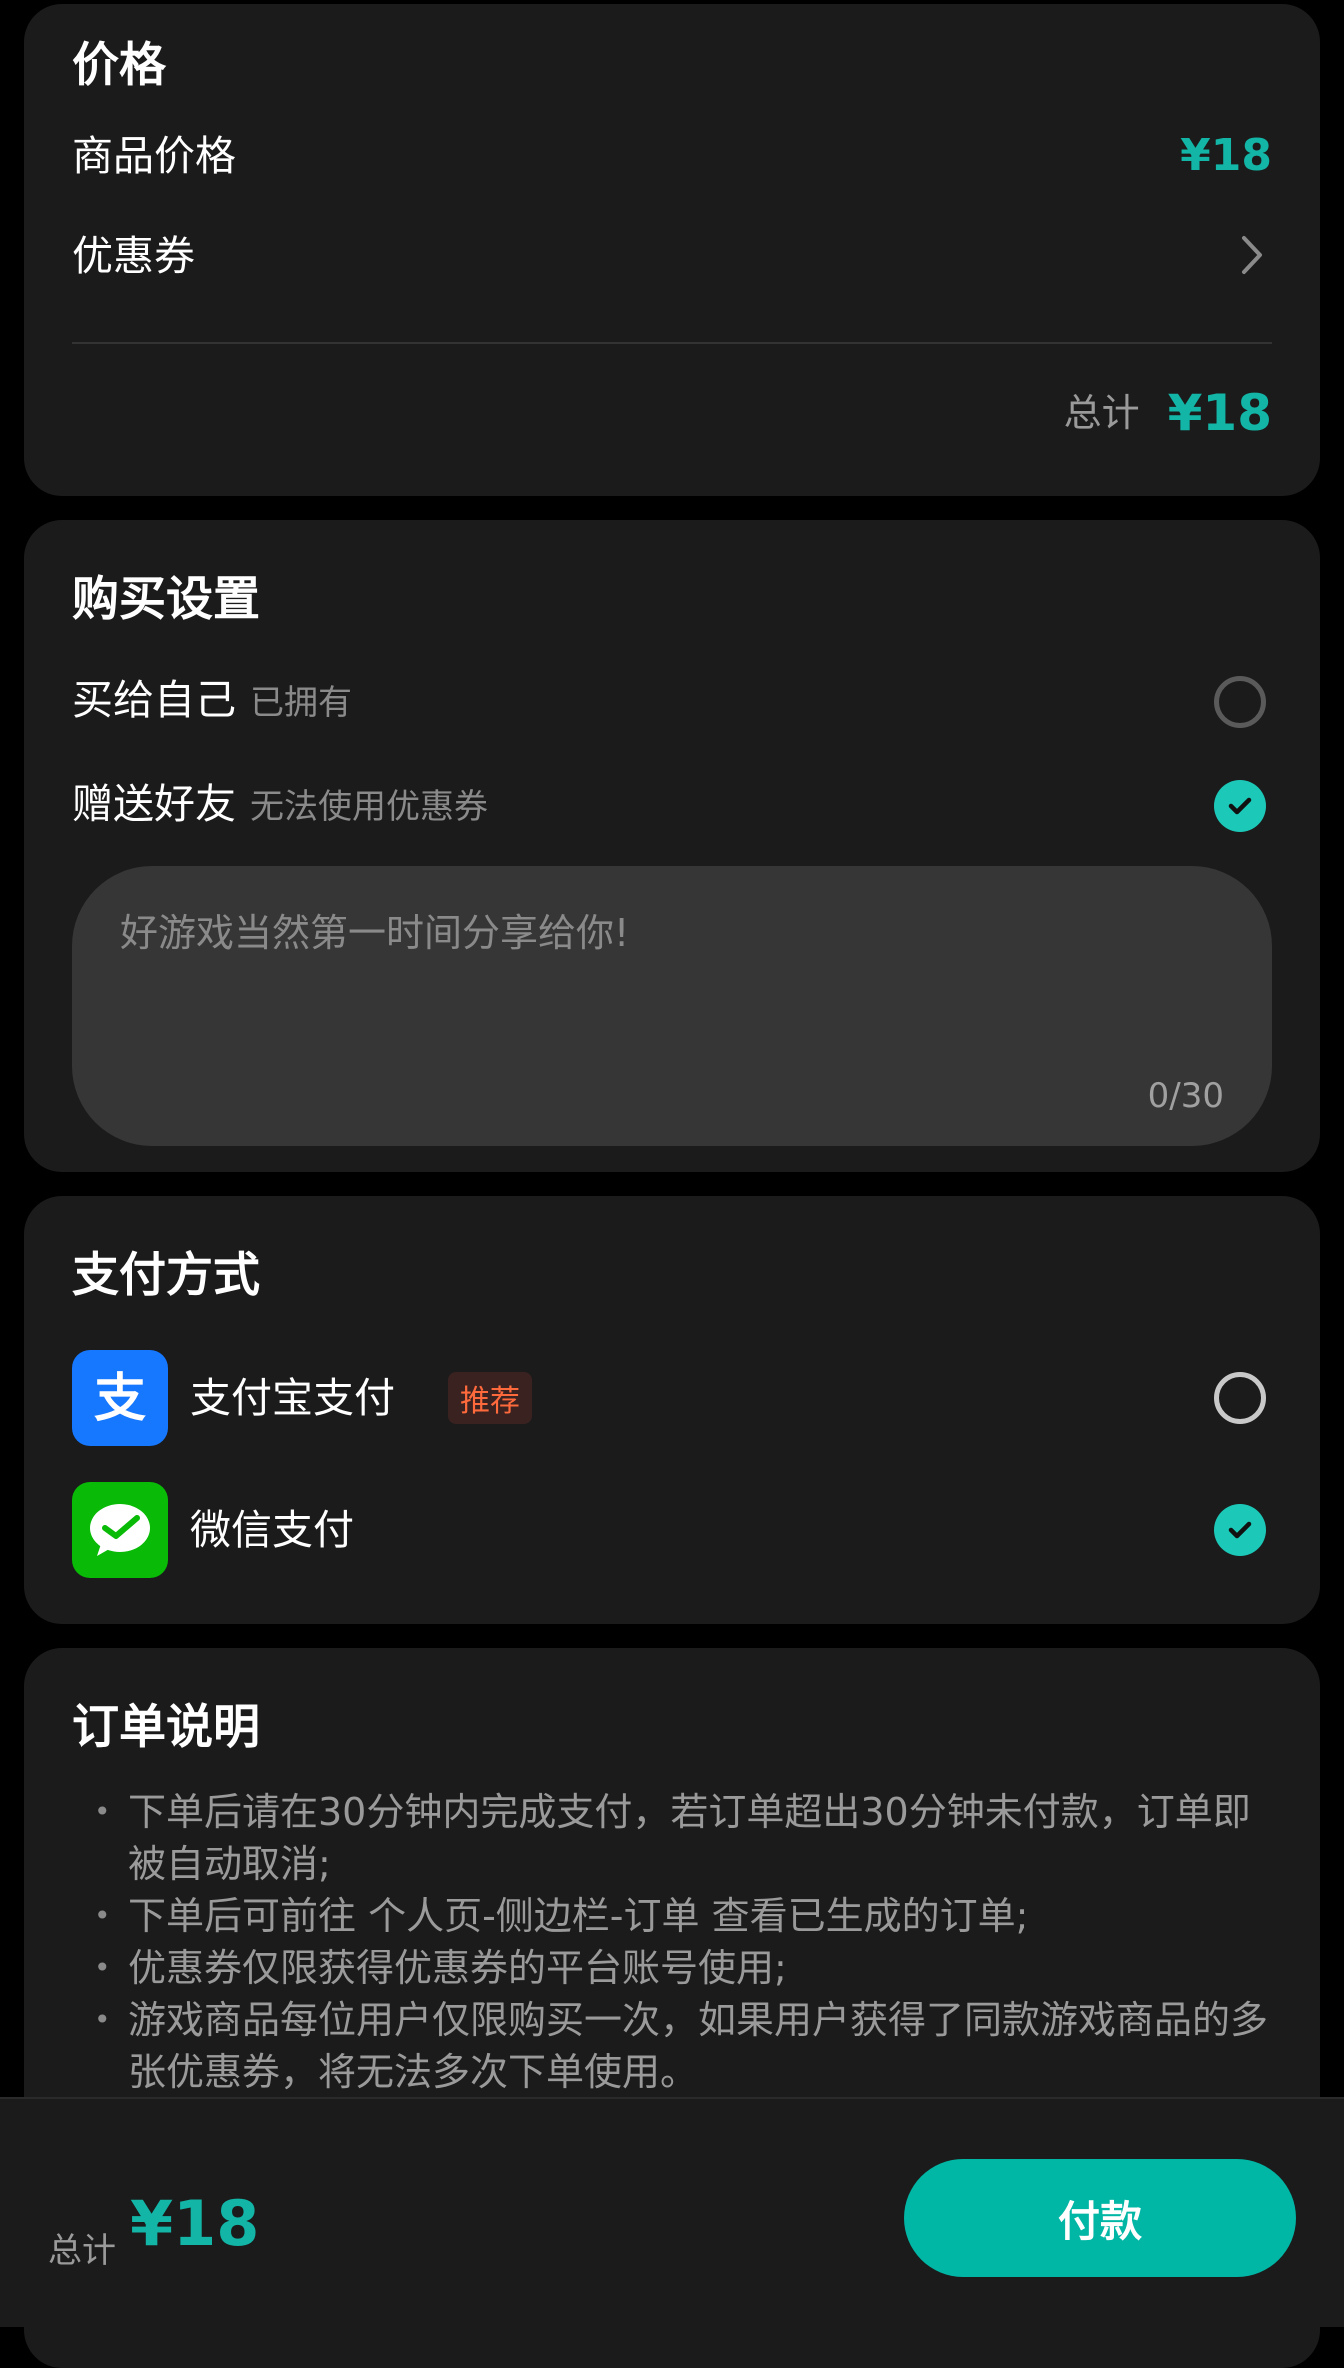 This screenshot has width=1344, height=2368. What do you see at coordinates (272, 1530) in the screenshot?
I see `wechat-pay-label: 微信支付` at bounding box center [272, 1530].